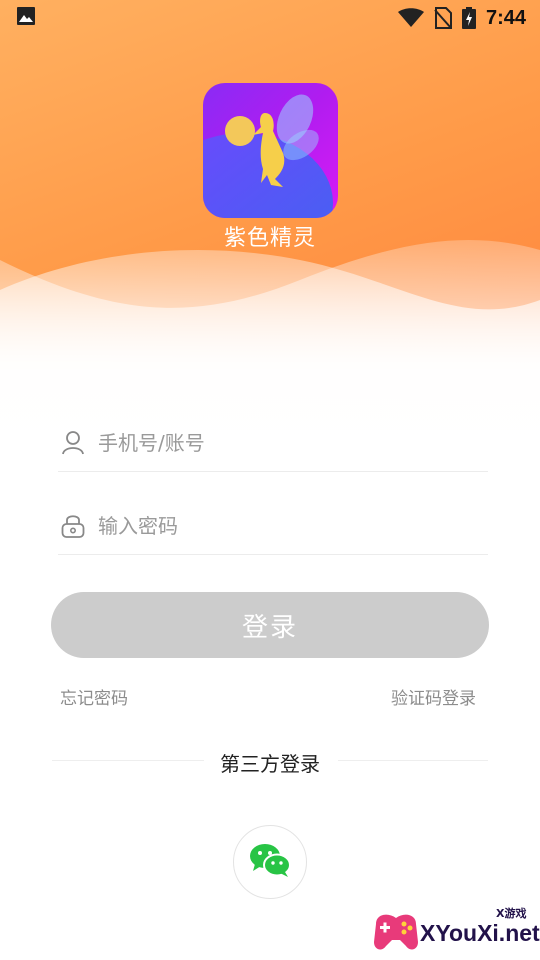  I want to click on divider-right, so click(413, 760).